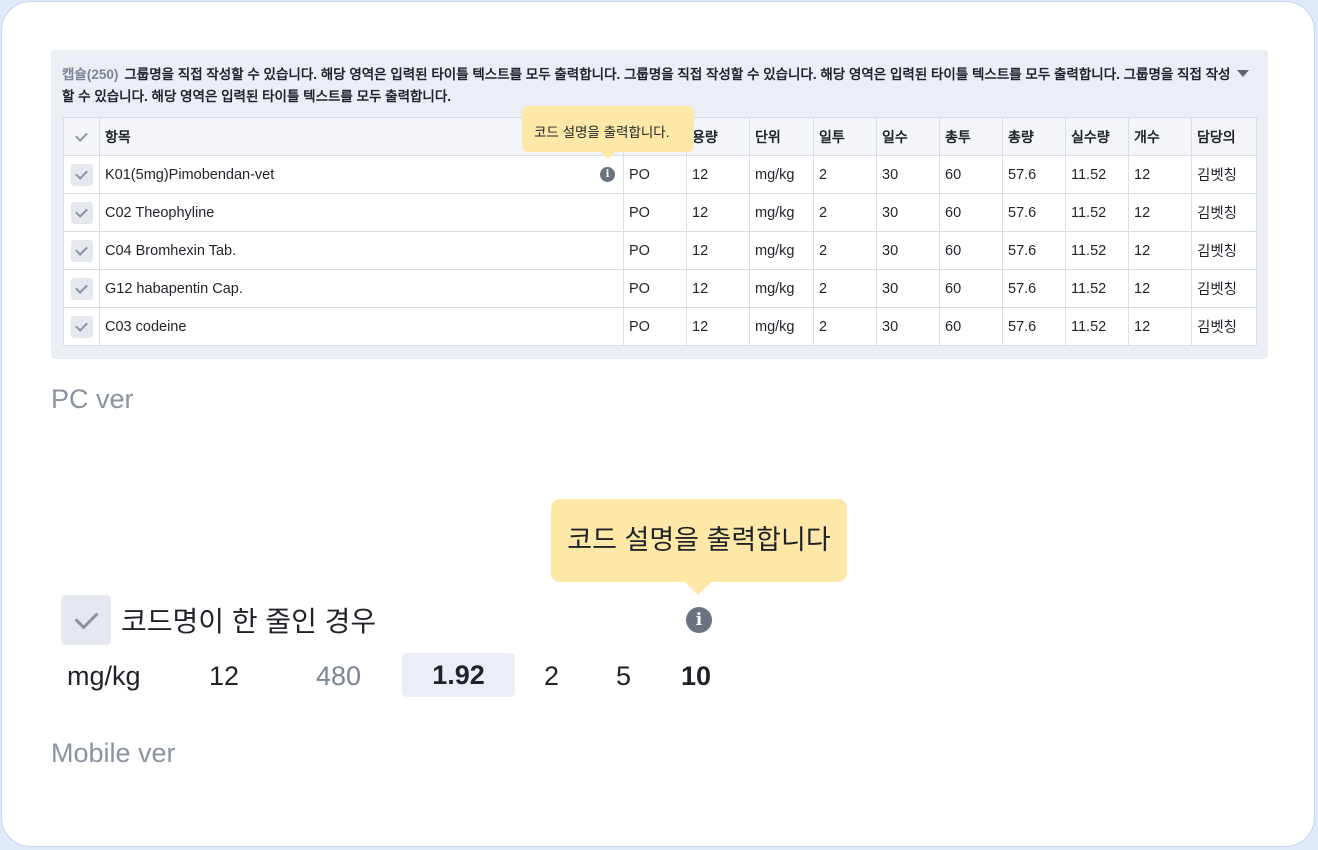  What do you see at coordinates (113, 753) in the screenshot?
I see `mobile-version-caption: Mobile ver` at bounding box center [113, 753].